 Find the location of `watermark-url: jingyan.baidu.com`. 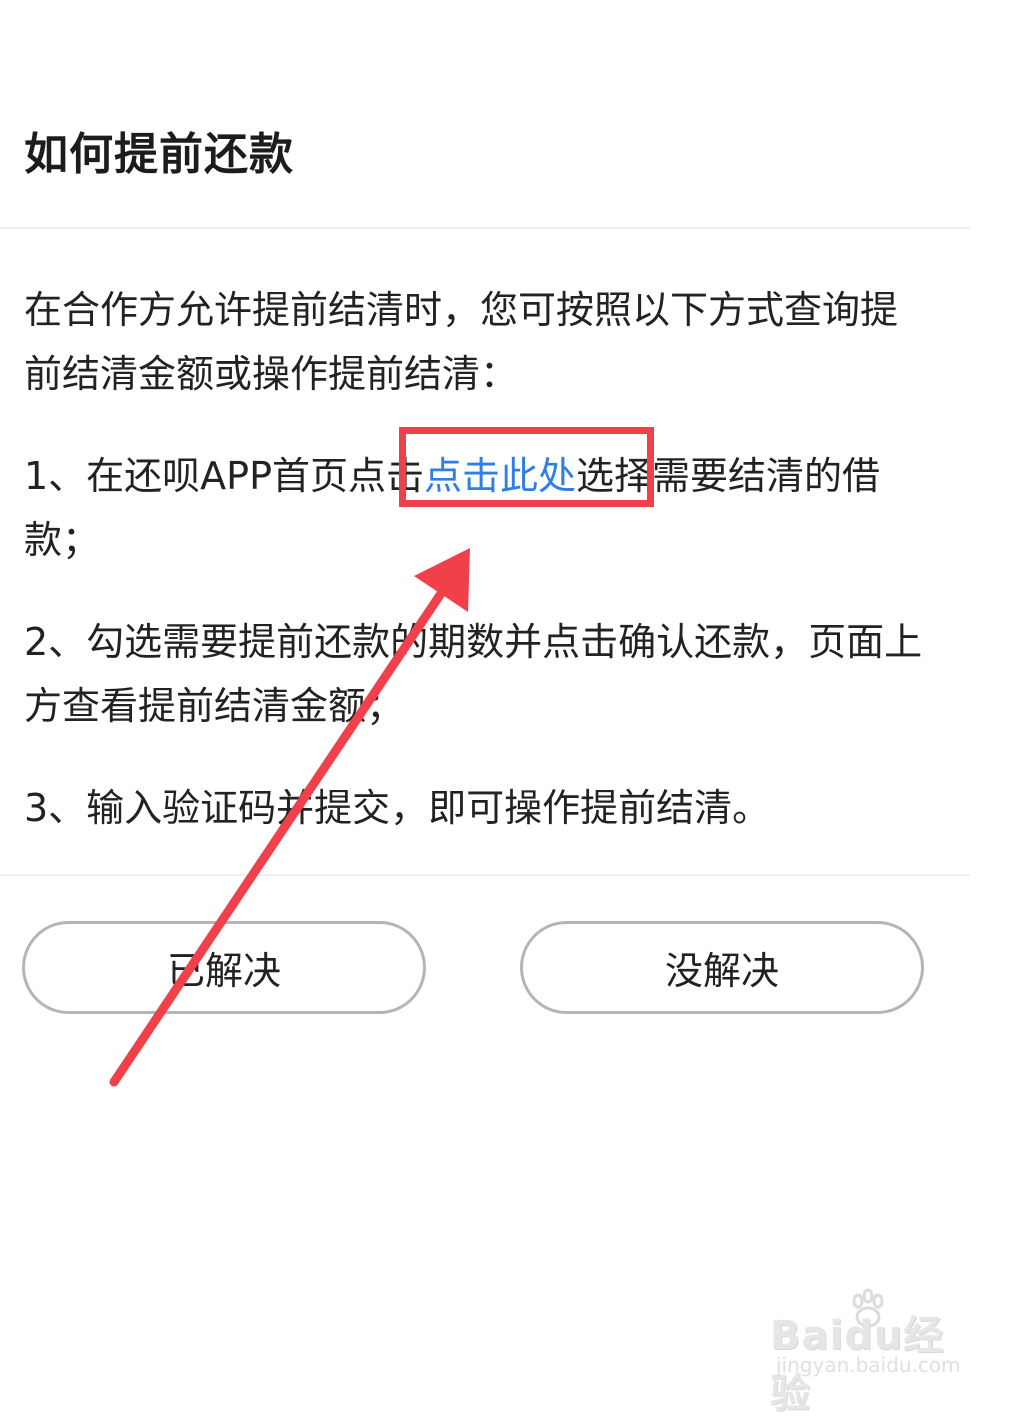

watermark-url: jingyan.baidu.com is located at coordinates (868, 1365).